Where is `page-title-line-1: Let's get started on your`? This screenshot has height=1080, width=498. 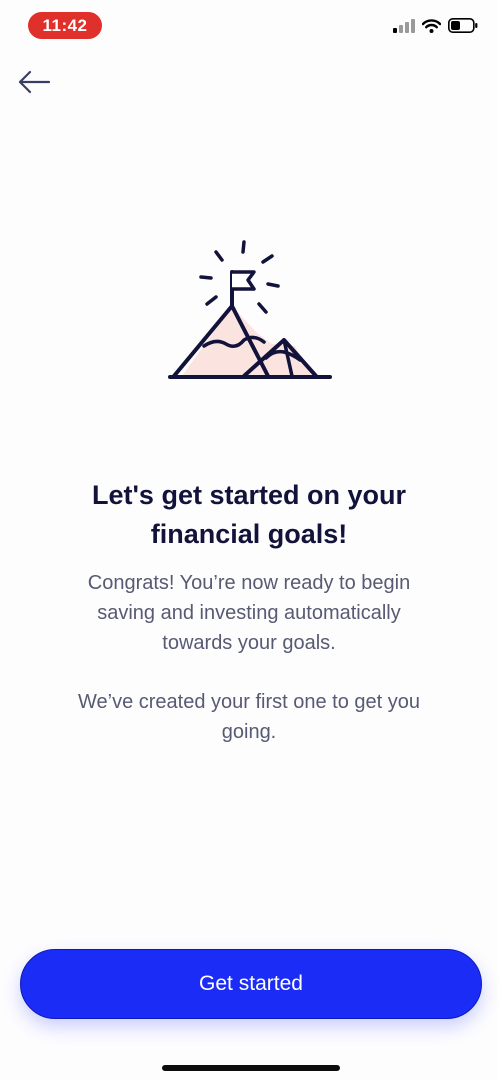
page-title-line-1: Let's get started on your is located at coordinates (249, 495).